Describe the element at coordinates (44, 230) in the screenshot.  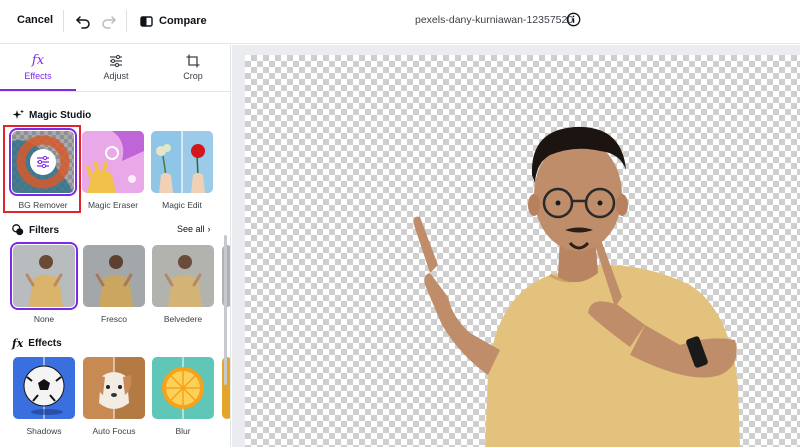
I see `section-title: Filters` at that location.